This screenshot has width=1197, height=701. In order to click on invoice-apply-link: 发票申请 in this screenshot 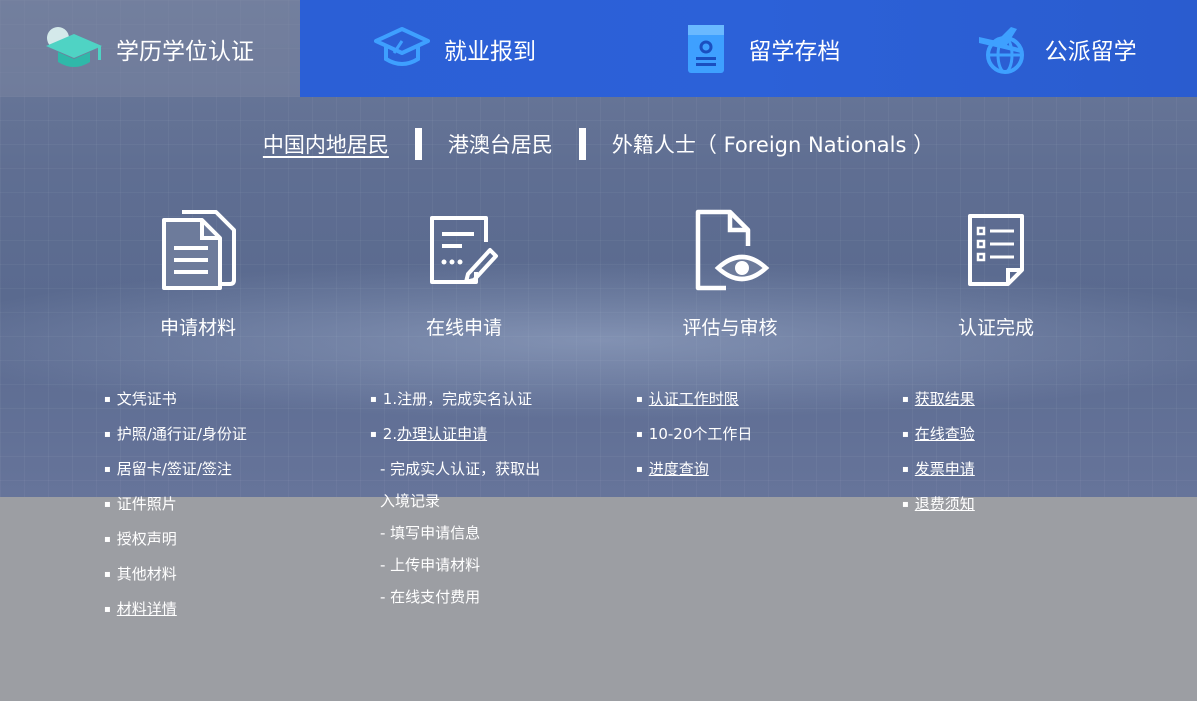, I will do `click(945, 469)`.